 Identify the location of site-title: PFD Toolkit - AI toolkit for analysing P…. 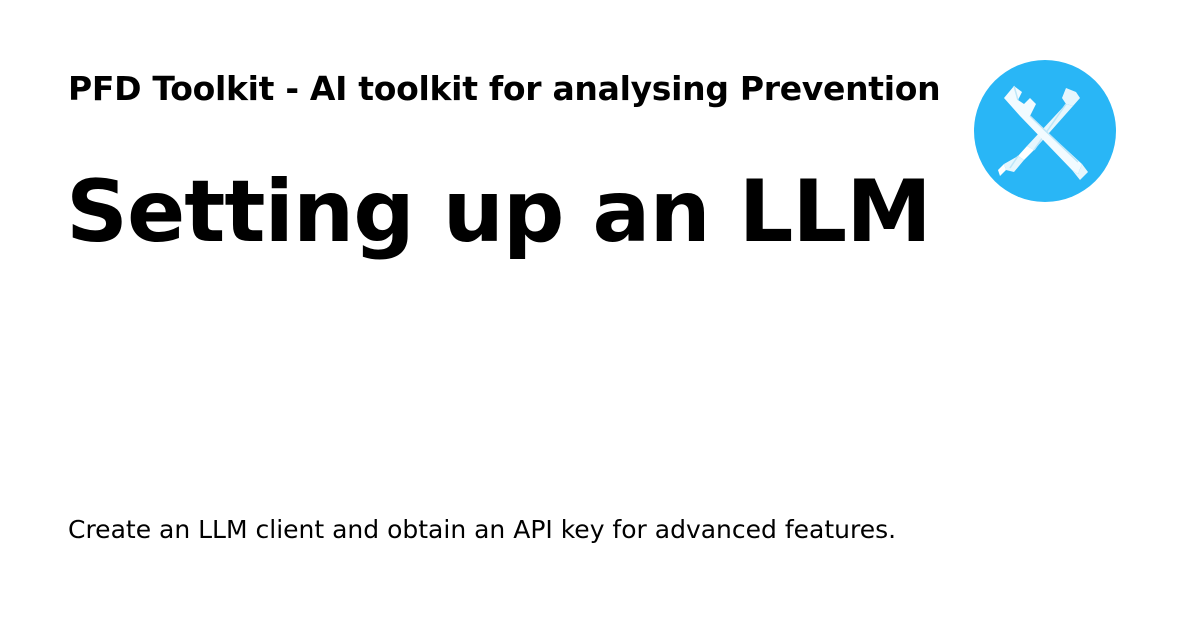
(504, 88).